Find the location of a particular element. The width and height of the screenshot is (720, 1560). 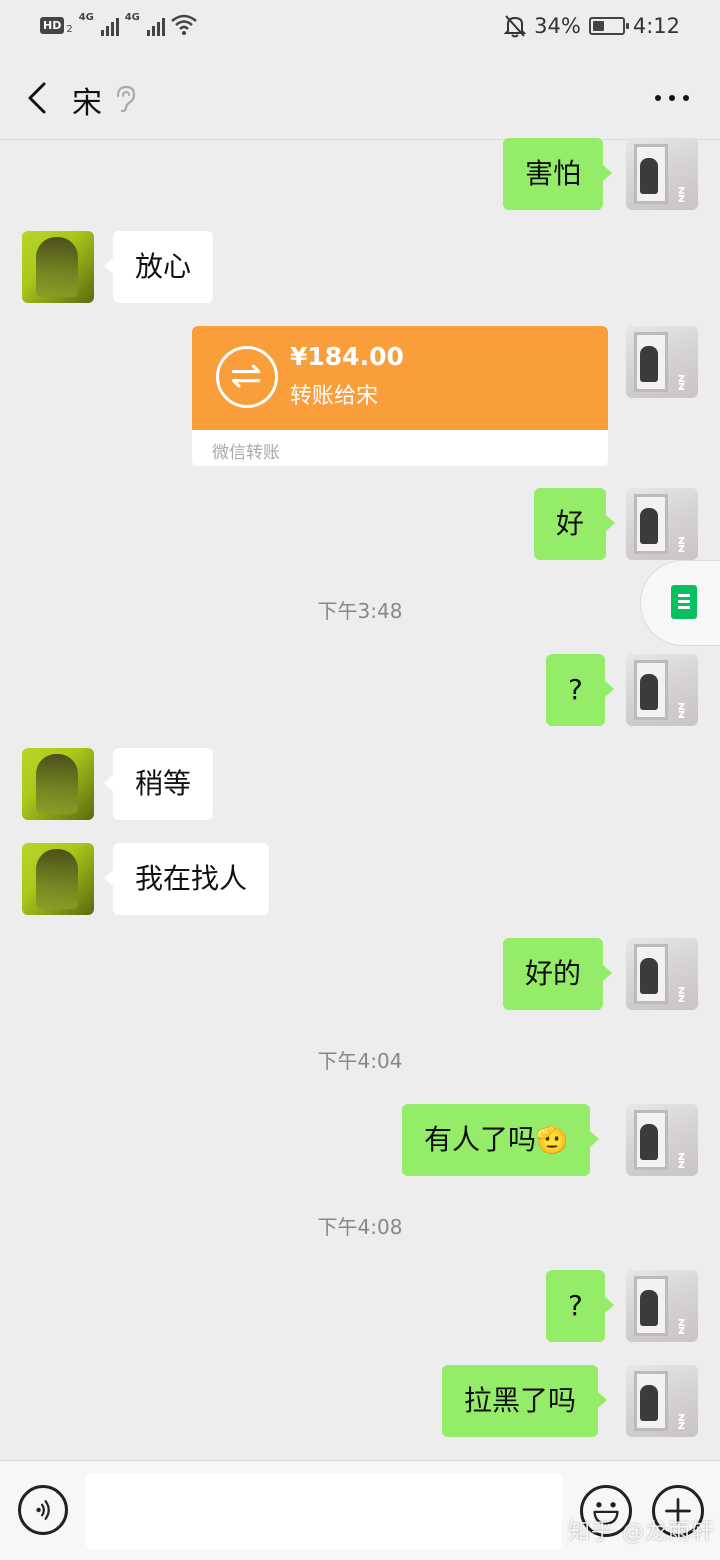

message-bubble-received: 稍等 is located at coordinates (158, 784).